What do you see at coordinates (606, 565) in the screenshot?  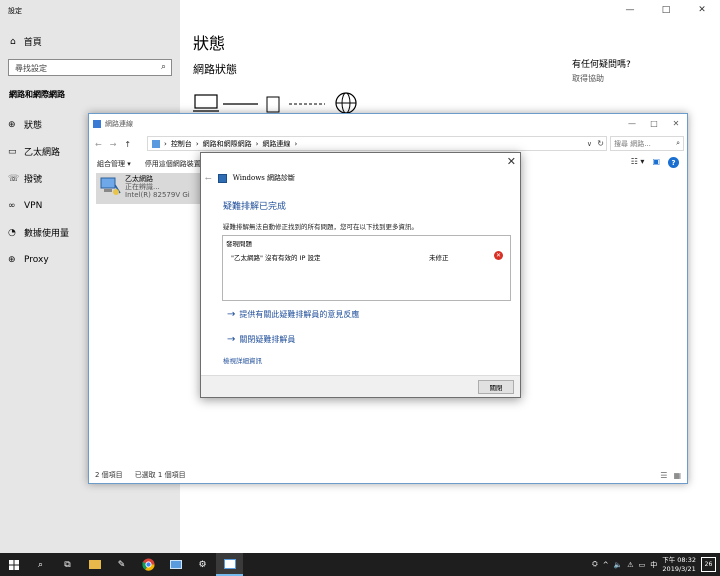 I see `chevron-up-icon: ^` at bounding box center [606, 565].